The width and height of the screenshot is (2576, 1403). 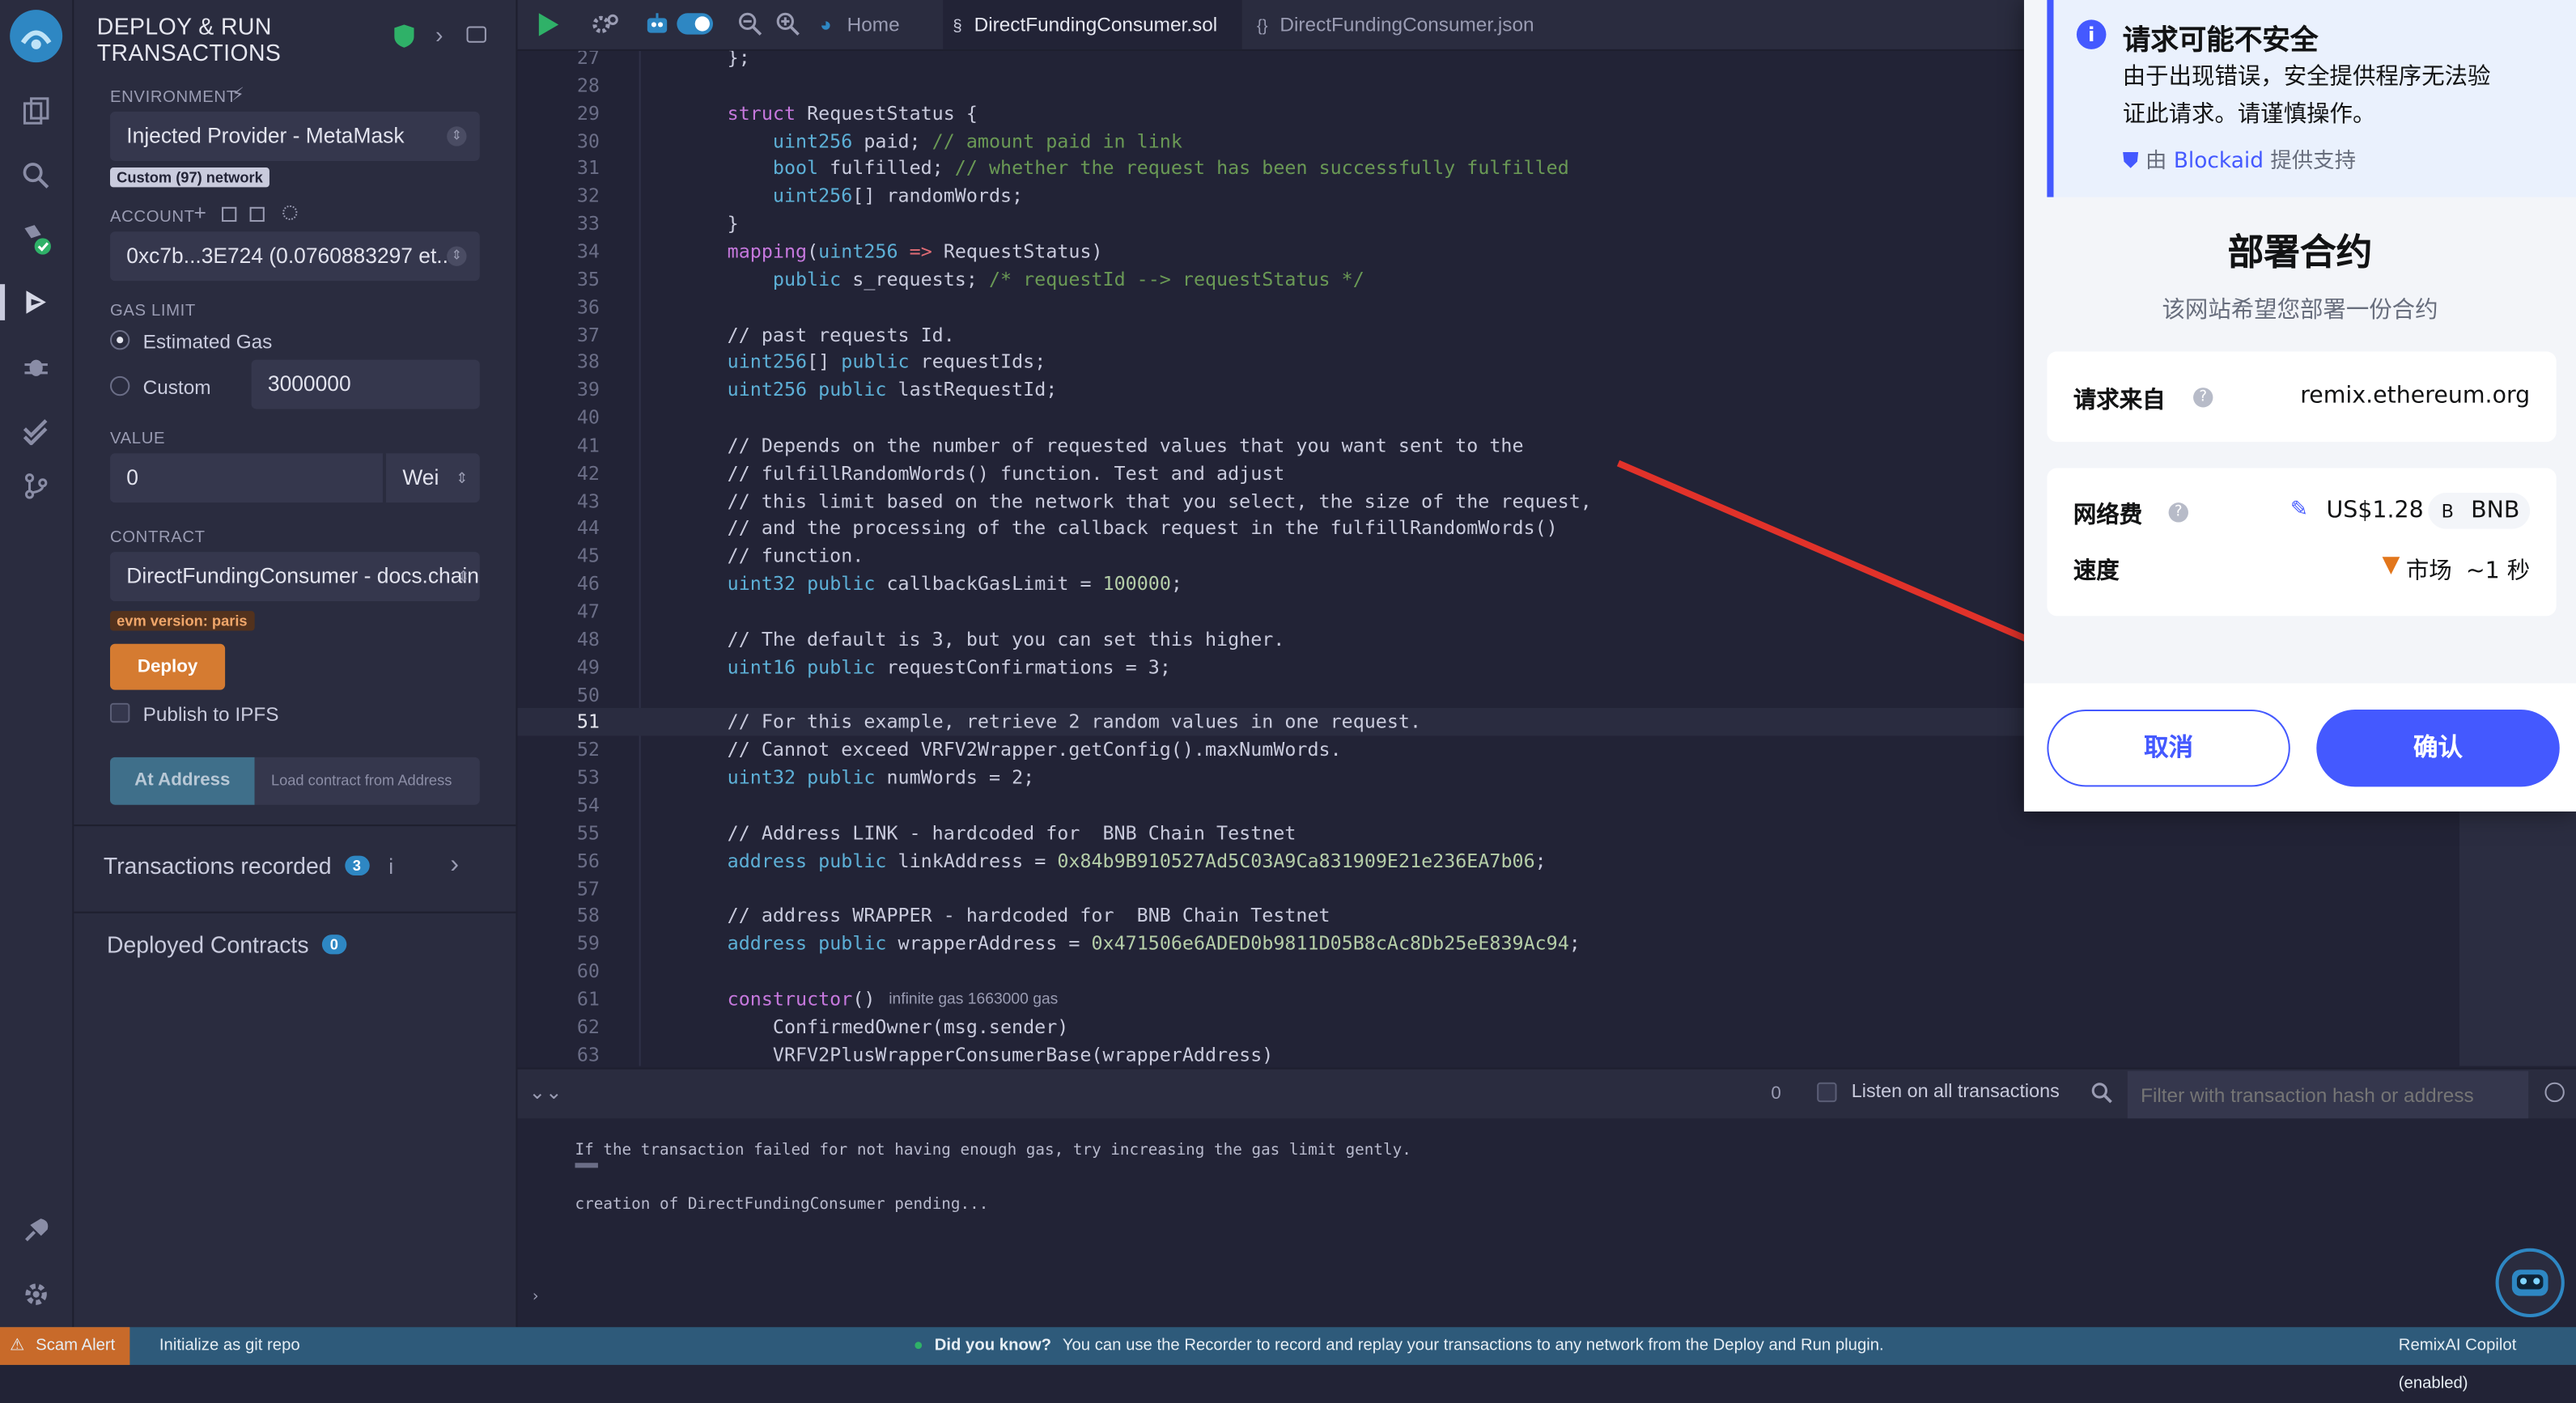 I want to click on code-text: struct RequestStatus {, so click(x=852, y=113).